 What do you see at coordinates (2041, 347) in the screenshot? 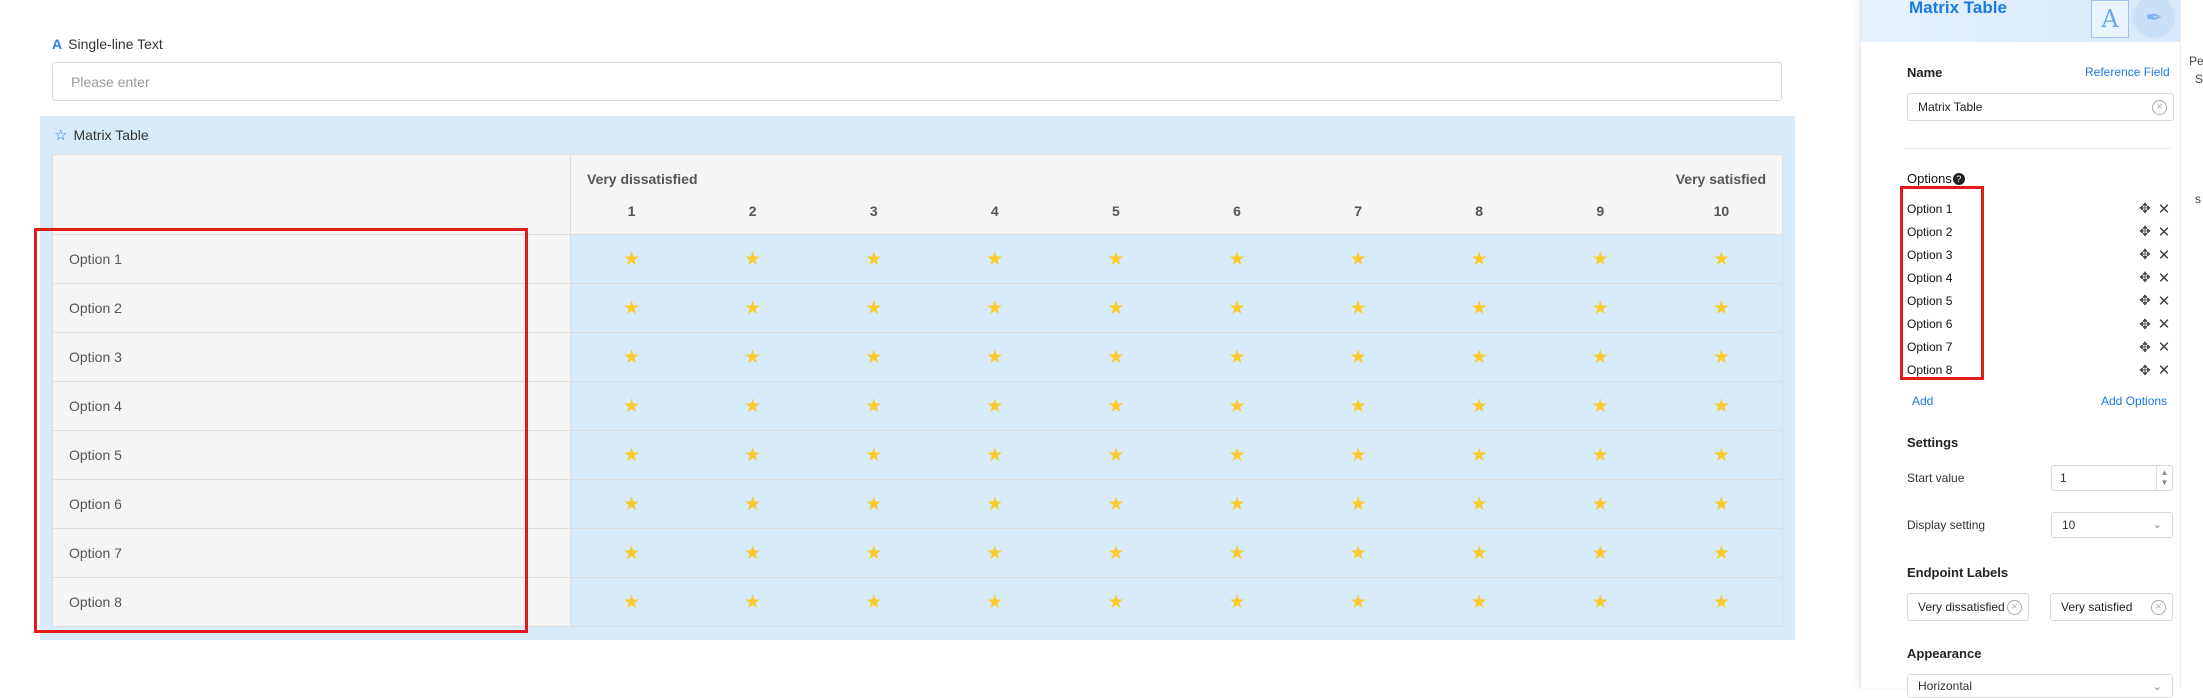
I see `option-item: Option 7 ✥ ✕` at bounding box center [2041, 347].